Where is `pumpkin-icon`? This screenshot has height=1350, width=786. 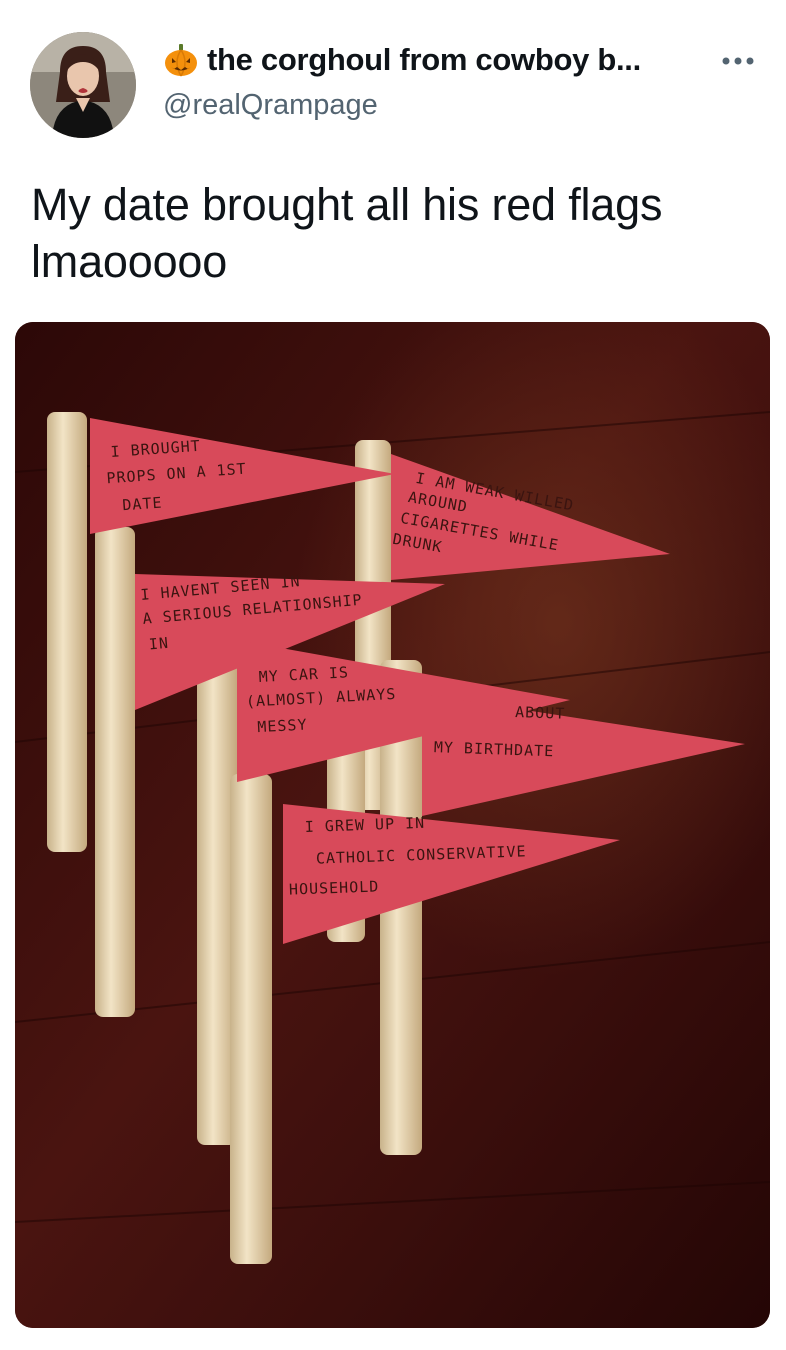
pumpkin-icon is located at coordinates (181, 60).